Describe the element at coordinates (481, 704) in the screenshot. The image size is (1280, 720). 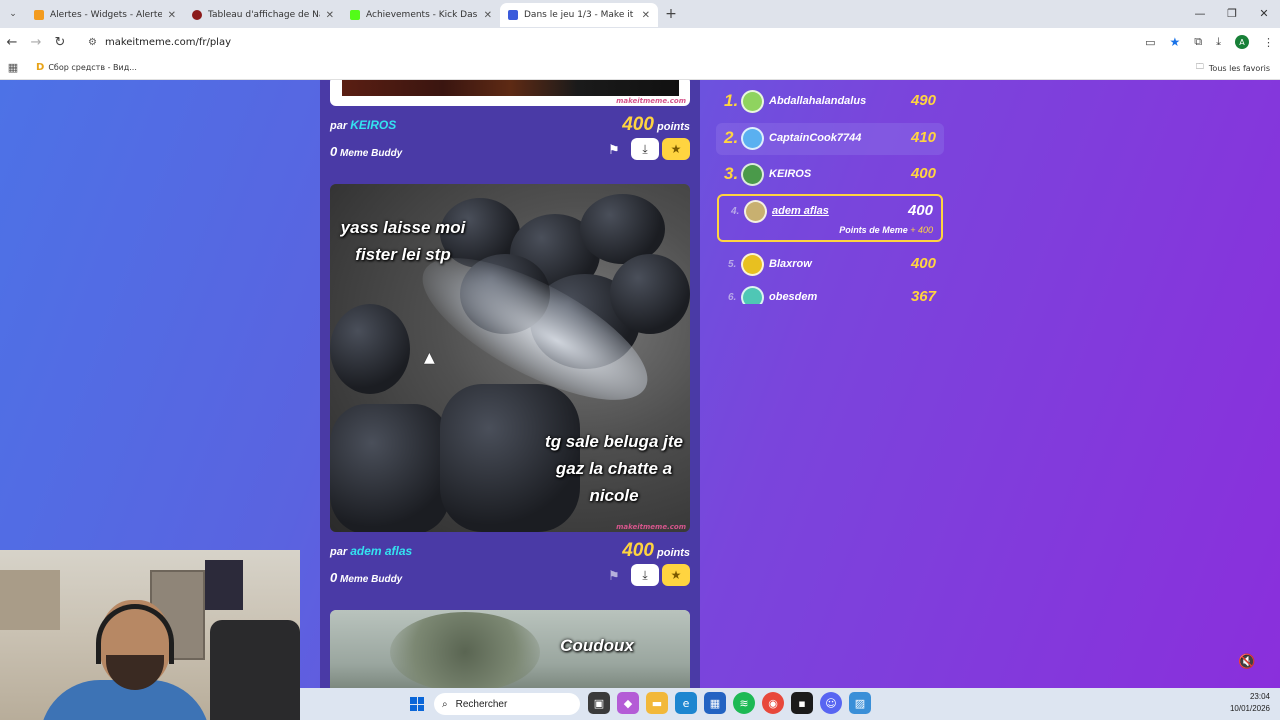
I see `search-placeholder: Rechercher` at that location.